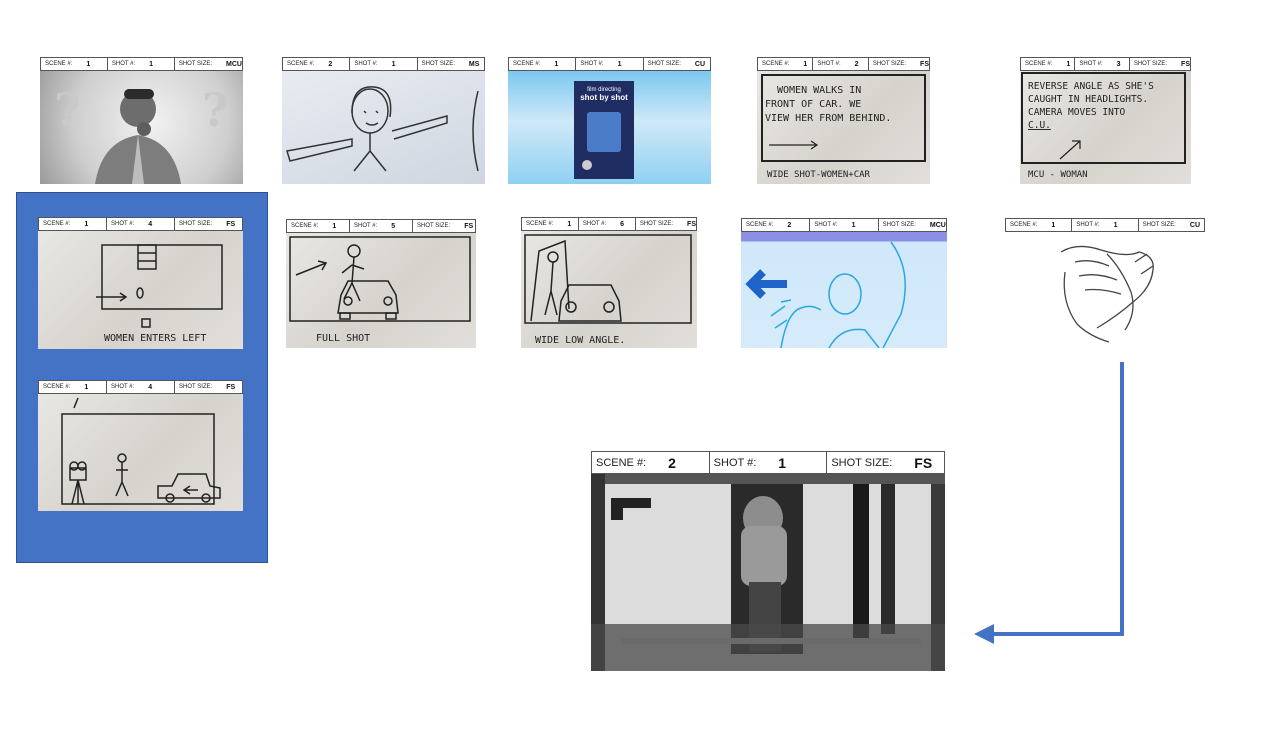 This screenshot has width=1262, height=742. I want to click on shot-header: SCENE #: 2 SHOT #: 1 SHOT SIZE: MCU, so click(844, 225).